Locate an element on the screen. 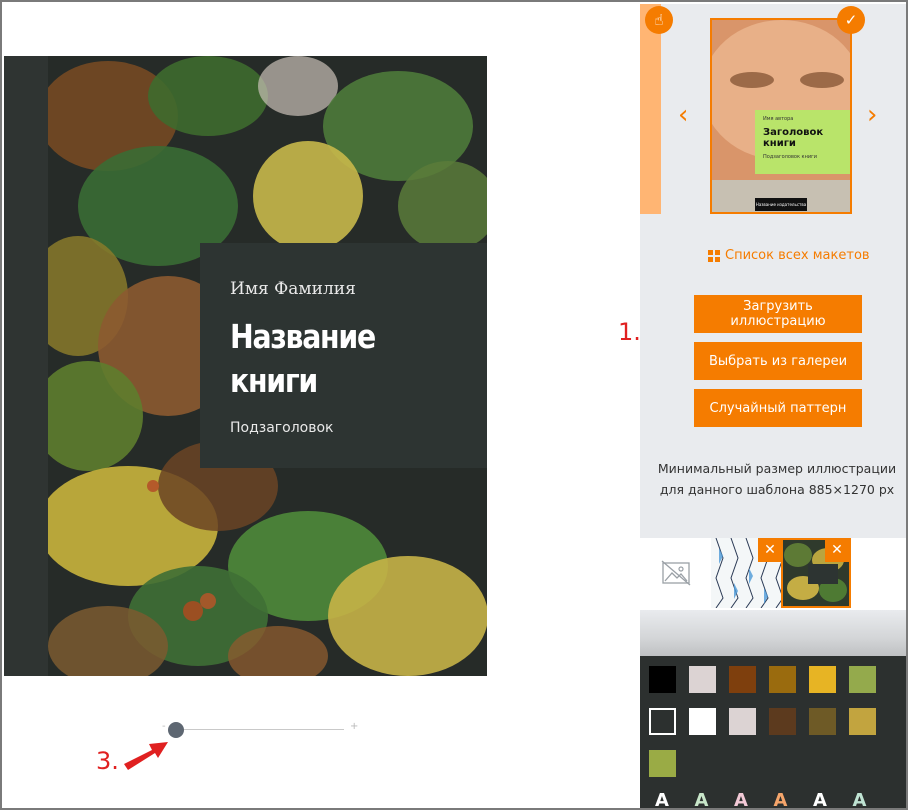  template-author: Имя автора is located at coordinates (778, 119).